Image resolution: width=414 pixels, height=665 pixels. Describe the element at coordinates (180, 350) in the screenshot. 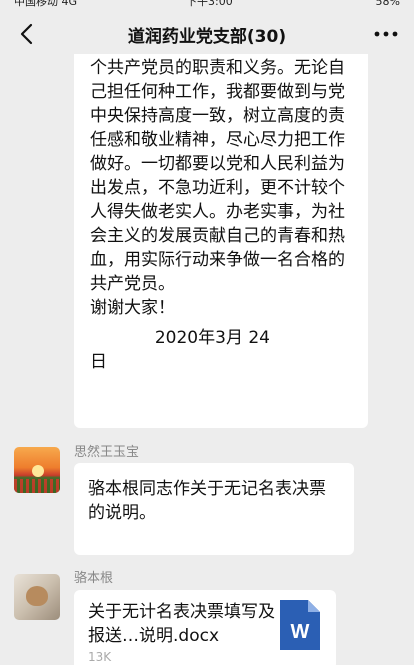

I see `message-date-text: 2020年3月 24 日` at that location.